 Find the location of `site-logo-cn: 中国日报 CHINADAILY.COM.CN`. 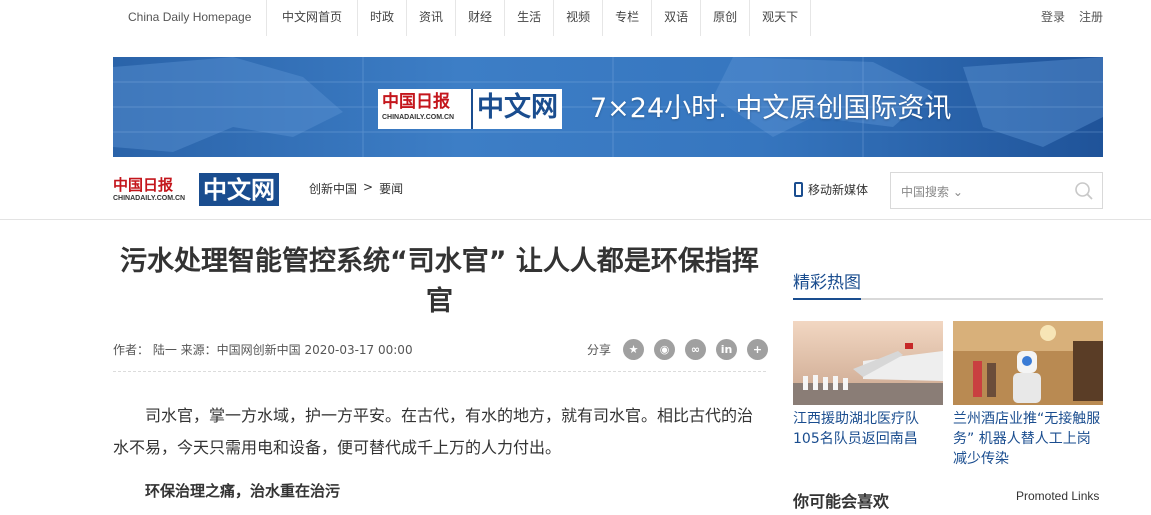

site-logo-cn: 中国日报 CHINADAILY.COM.CN is located at coordinates (156, 190).